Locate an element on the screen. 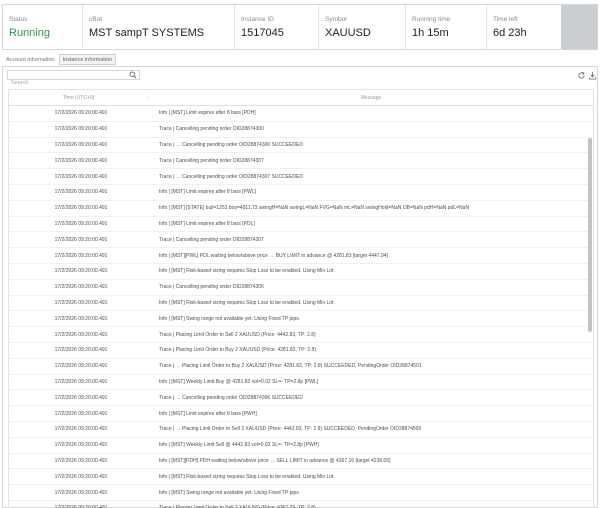  stat-status: Status Running is located at coordinates (42, 27).